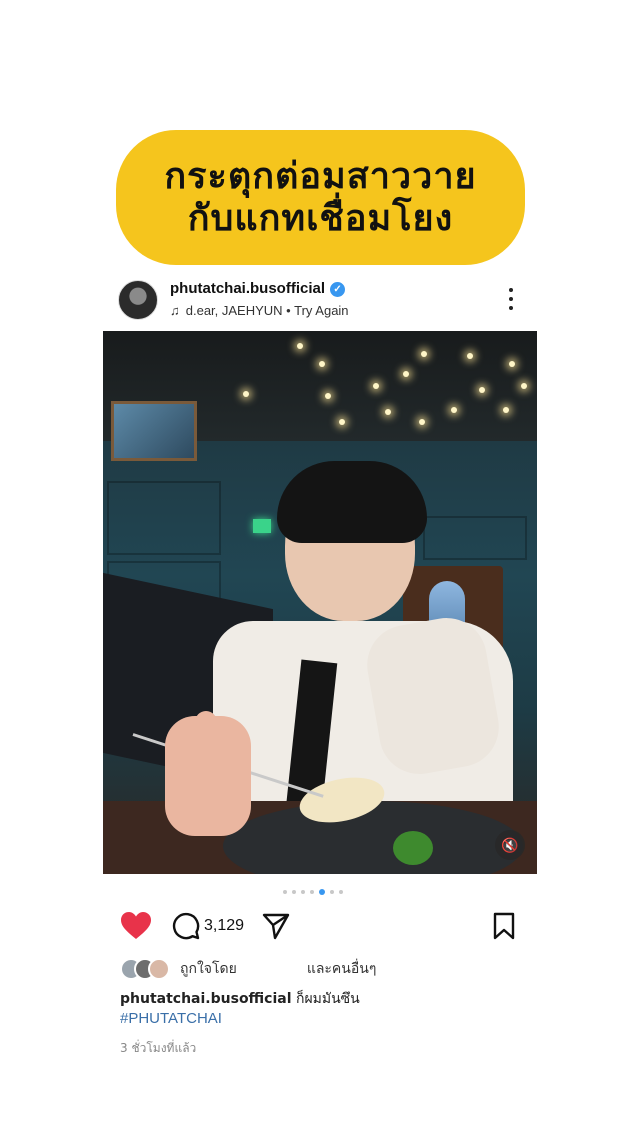 This screenshot has height=1131, width=640. What do you see at coordinates (510, 845) in the screenshot?
I see `mute-icon: 🔇` at bounding box center [510, 845].